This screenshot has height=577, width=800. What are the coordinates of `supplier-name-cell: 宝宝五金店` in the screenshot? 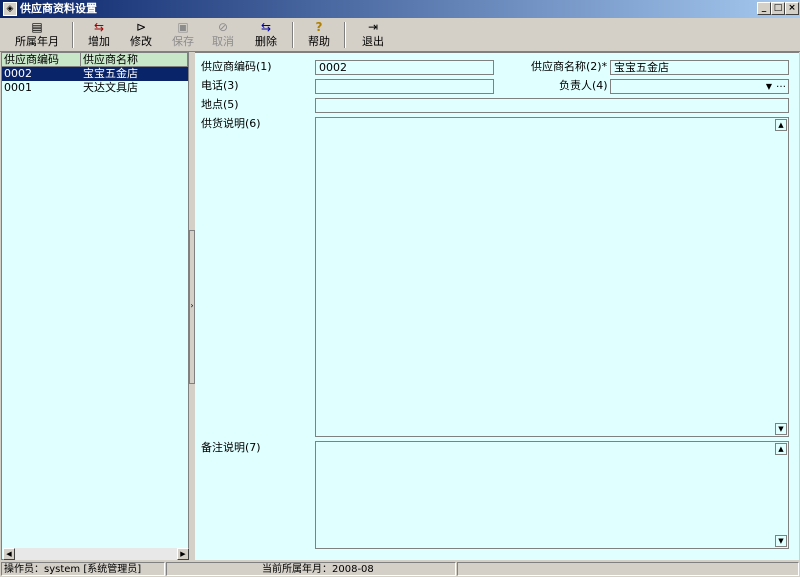 It's located at (110, 73).